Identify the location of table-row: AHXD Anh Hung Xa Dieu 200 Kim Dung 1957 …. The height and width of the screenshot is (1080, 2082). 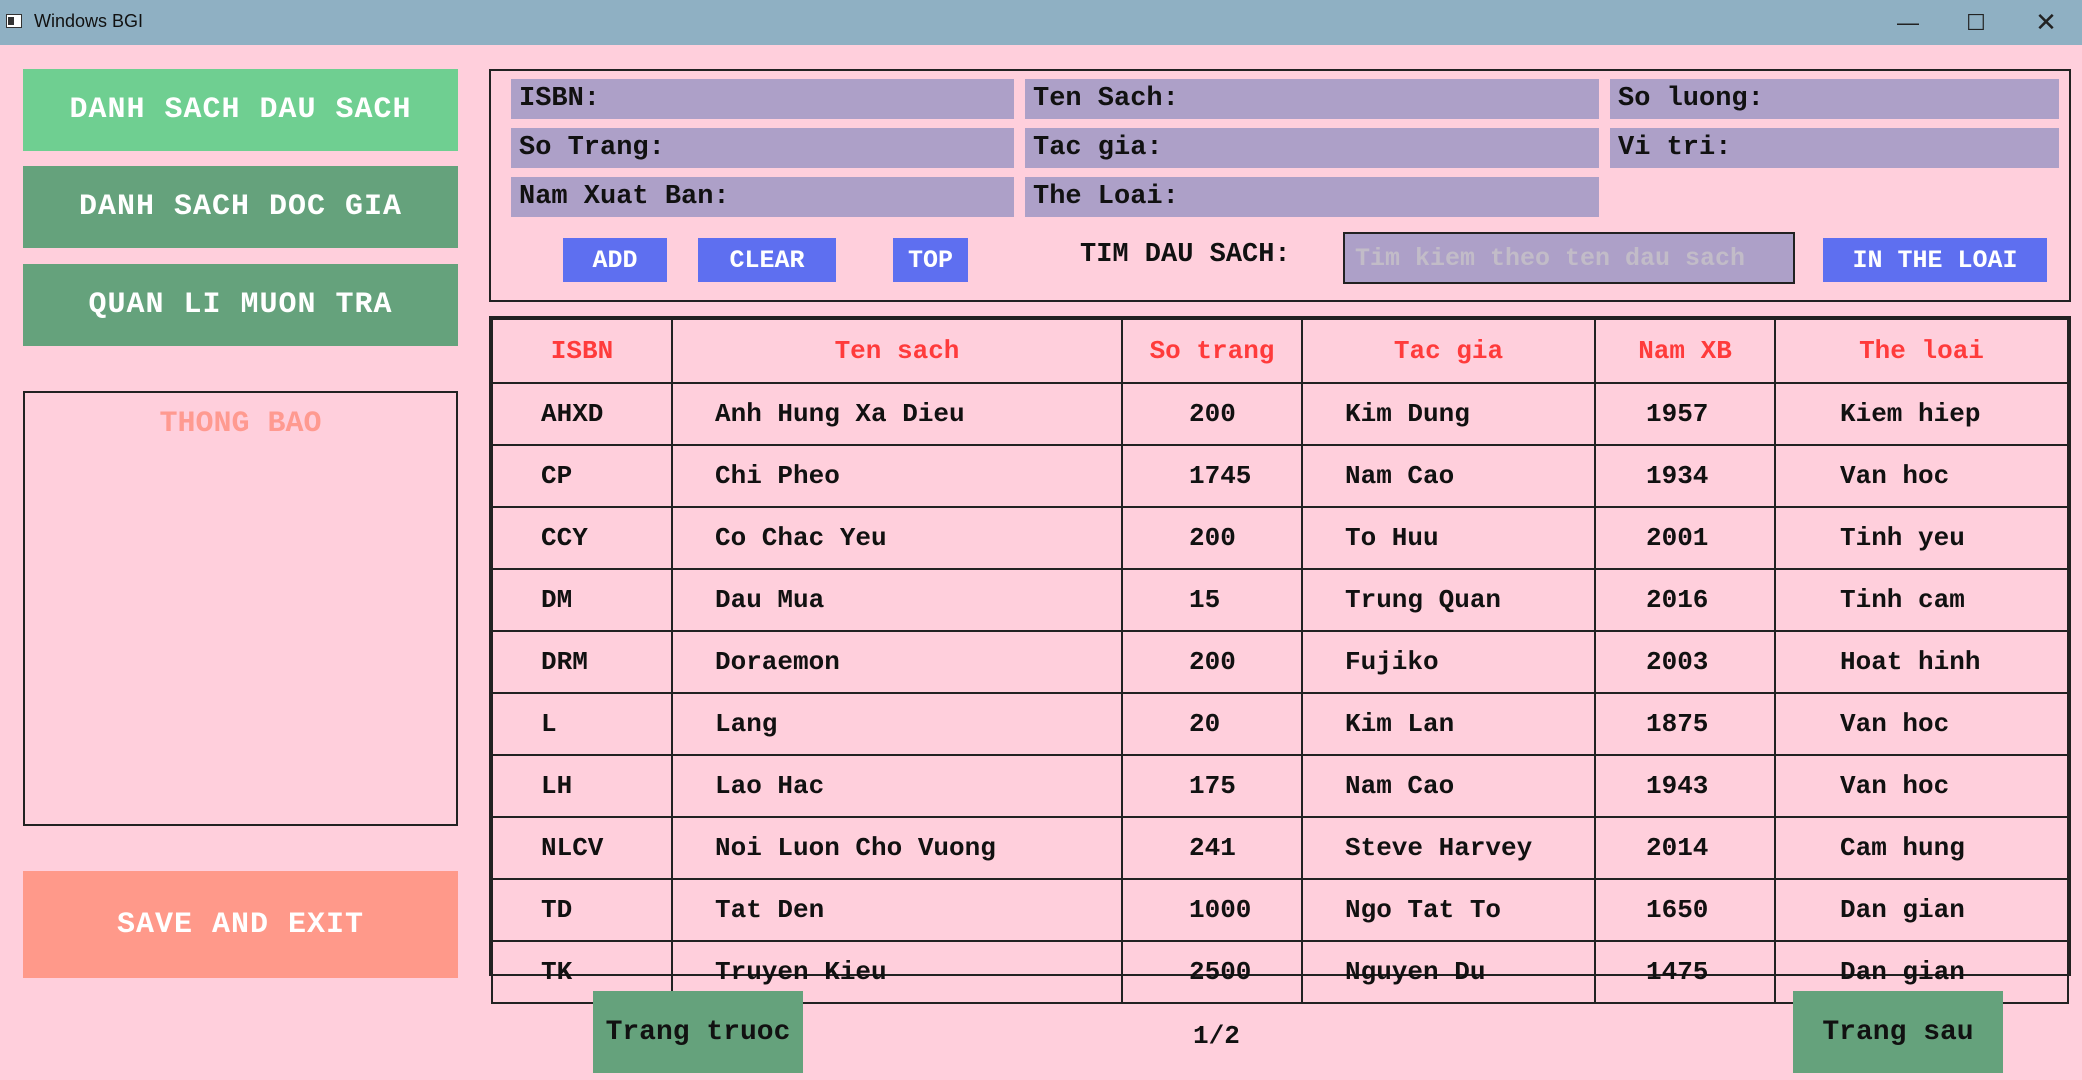
(1280, 414).